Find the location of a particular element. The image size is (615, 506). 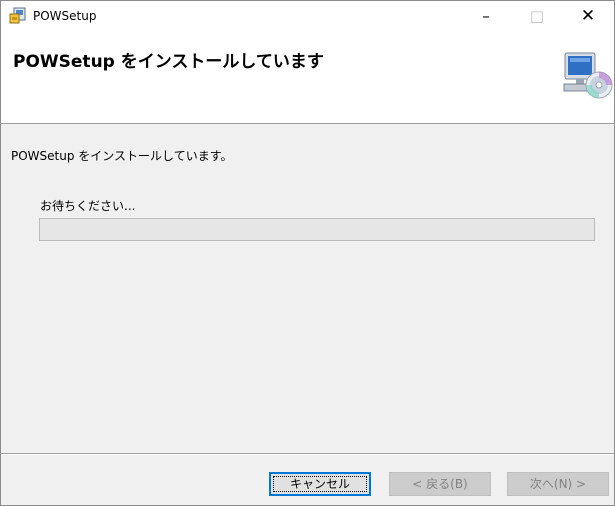

cancel-button-label: キャンセル is located at coordinates (319, 484).